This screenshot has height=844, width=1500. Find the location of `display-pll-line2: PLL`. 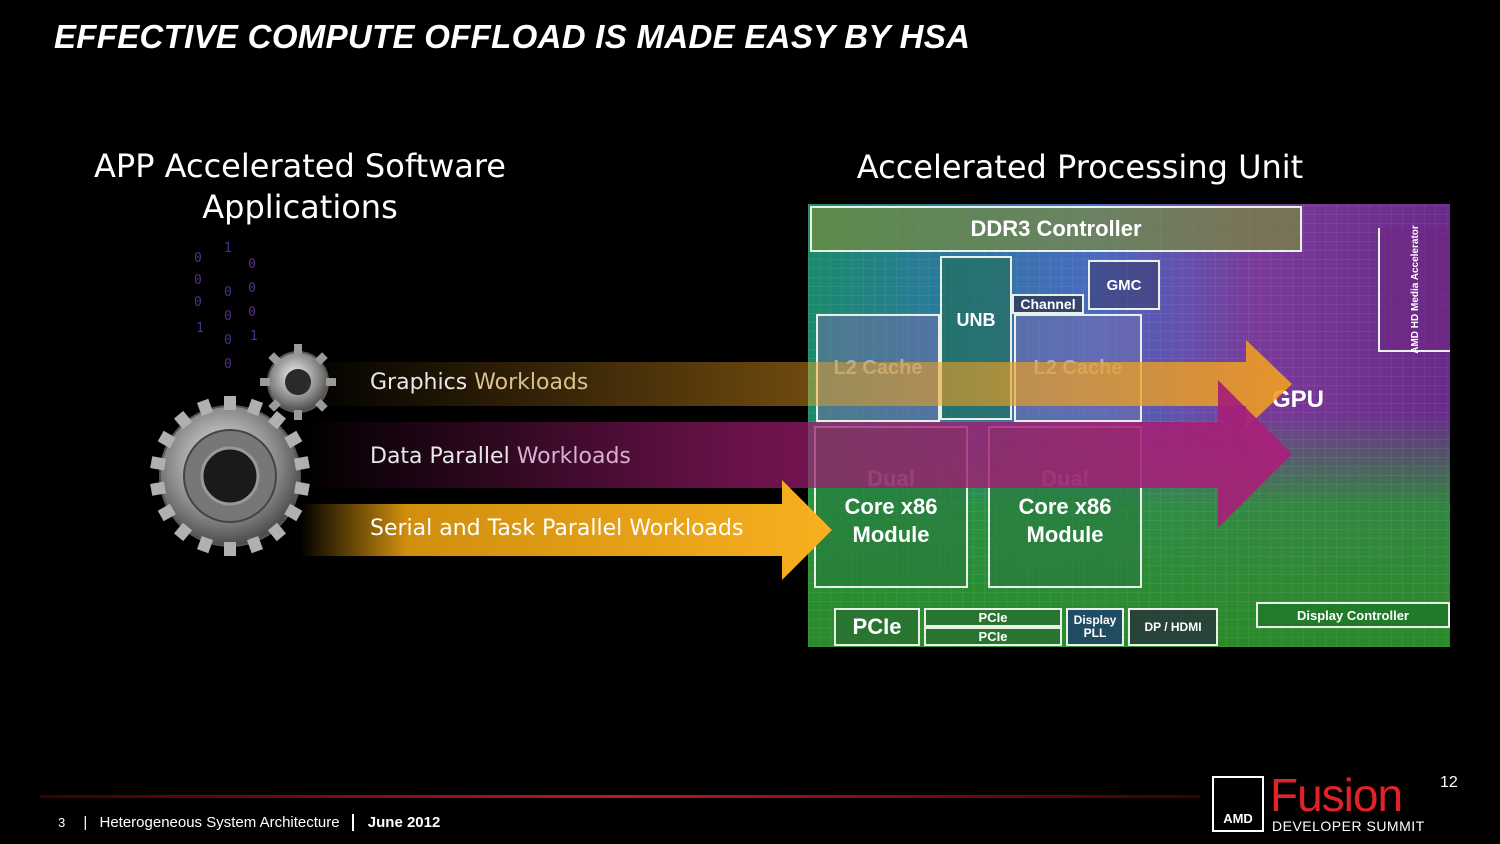

display-pll-line2: PLL is located at coordinates (1095, 633).